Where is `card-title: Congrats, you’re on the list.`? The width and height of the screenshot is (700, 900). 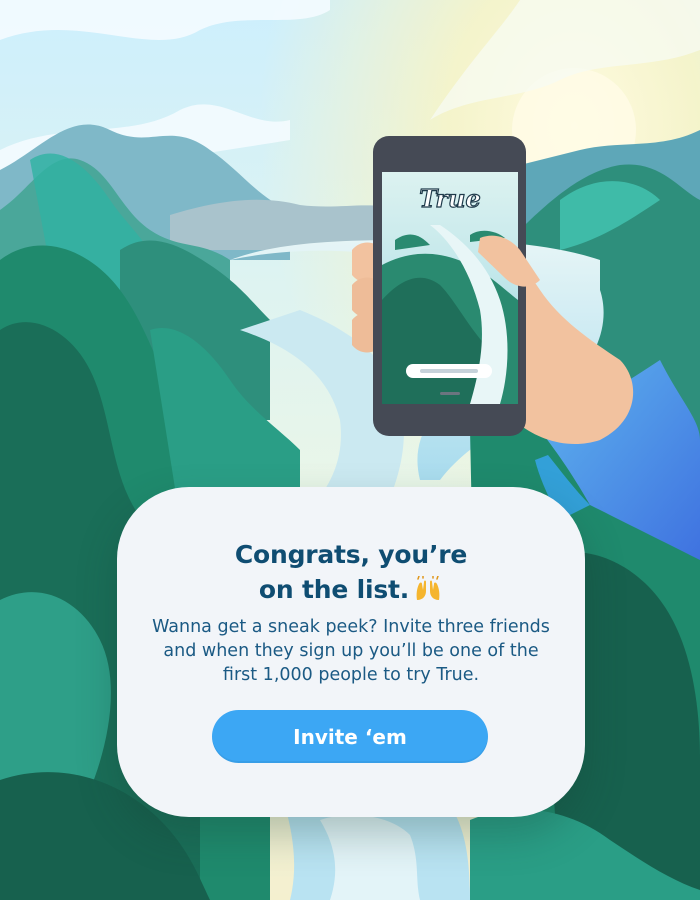 card-title: Congrats, you’re on the list. is located at coordinates (351, 572).